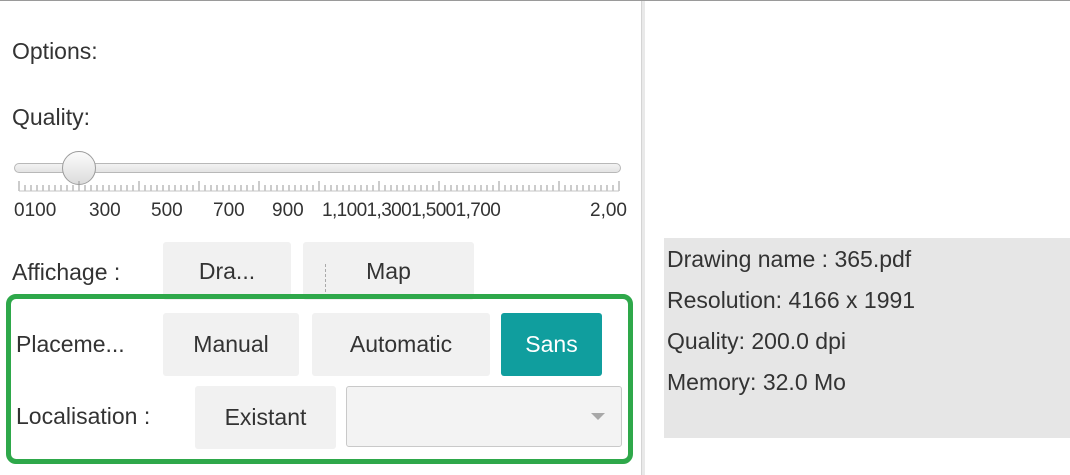 The width and height of the screenshot is (1070, 475). What do you see at coordinates (791, 300) in the screenshot?
I see `resolution: Resolution: 4166 x 1991` at bounding box center [791, 300].